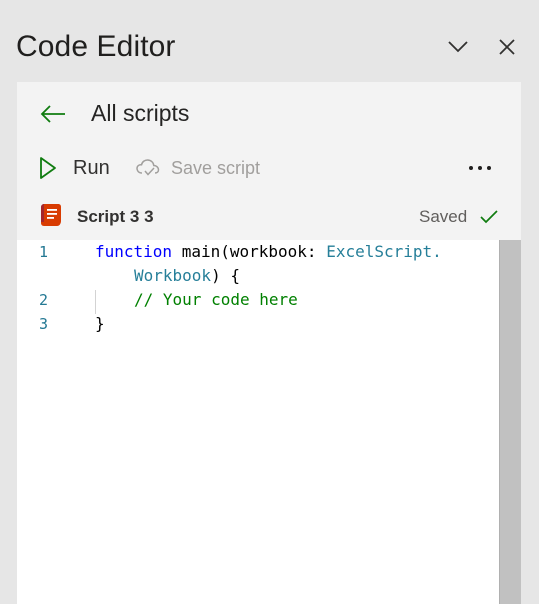 Image resolution: width=539 pixels, height=604 pixels. Describe the element at coordinates (115, 217) in the screenshot. I see `script-name: Script 3 3` at that location.